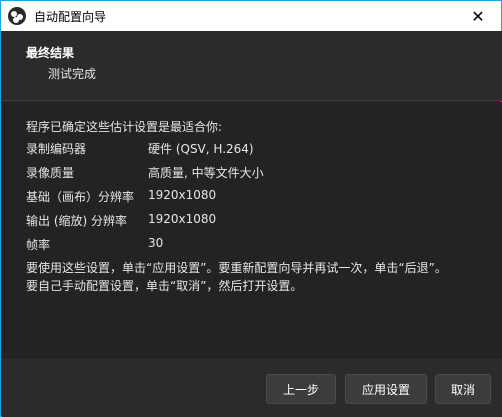  Describe the element at coordinates (80, 197) in the screenshot. I see `setting-label-base-resolution: 基础（画布）分辨率` at that location.